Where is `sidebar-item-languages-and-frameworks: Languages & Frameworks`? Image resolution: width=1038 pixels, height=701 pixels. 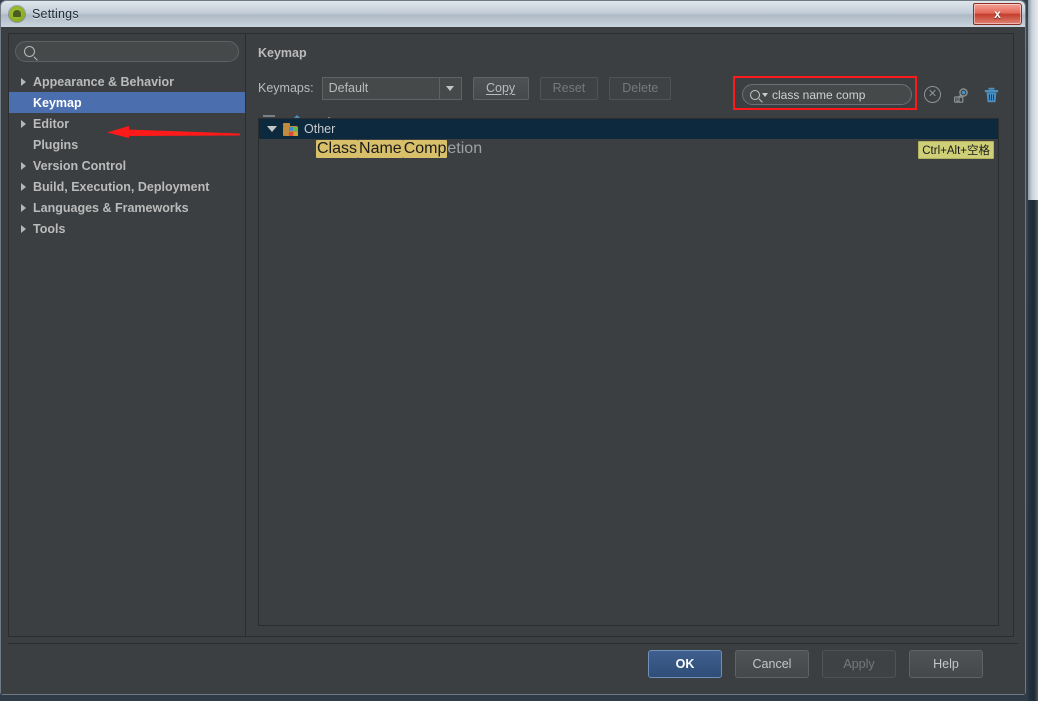
sidebar-item-languages-and-frameworks: Languages & Frameworks is located at coordinates (127, 207).